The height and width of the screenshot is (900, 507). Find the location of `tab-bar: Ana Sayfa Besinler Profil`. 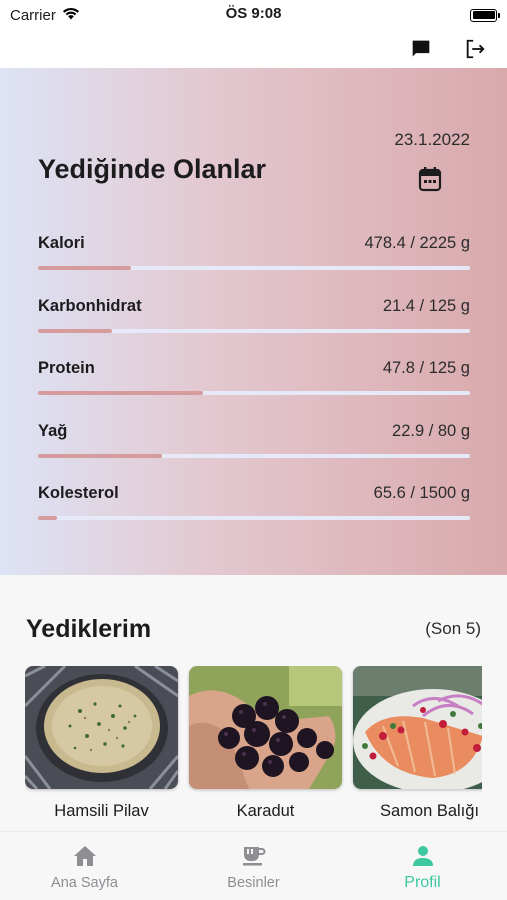

tab-bar: Ana Sayfa Besinler Profil is located at coordinates (253, 865).